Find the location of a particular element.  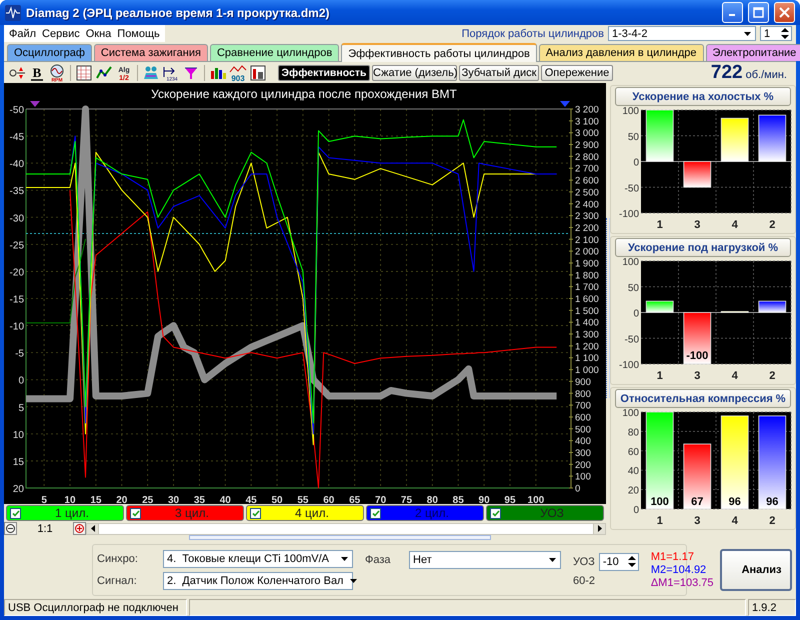

zoom-out-button is located at coordinates (10, 528).